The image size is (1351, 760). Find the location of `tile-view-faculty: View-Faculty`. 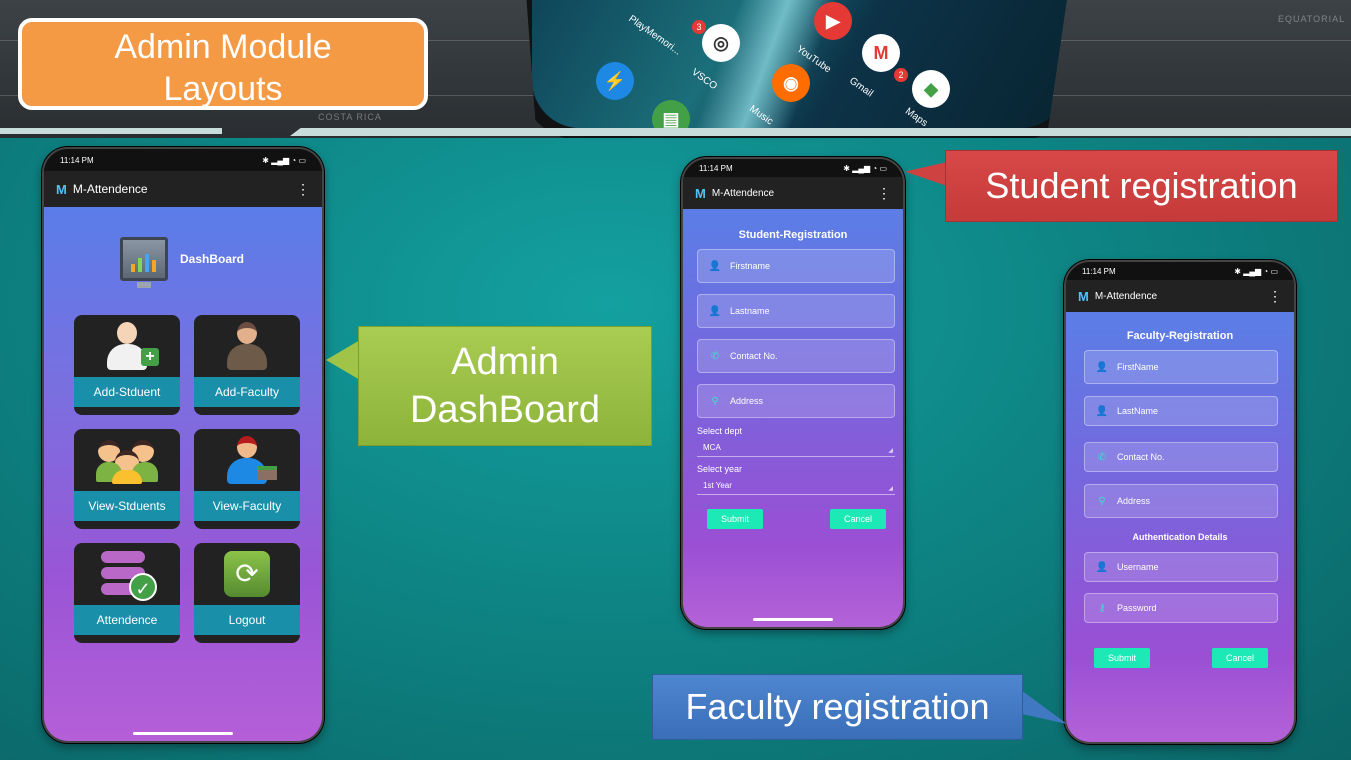

tile-view-faculty: View-Faculty is located at coordinates (247, 479).